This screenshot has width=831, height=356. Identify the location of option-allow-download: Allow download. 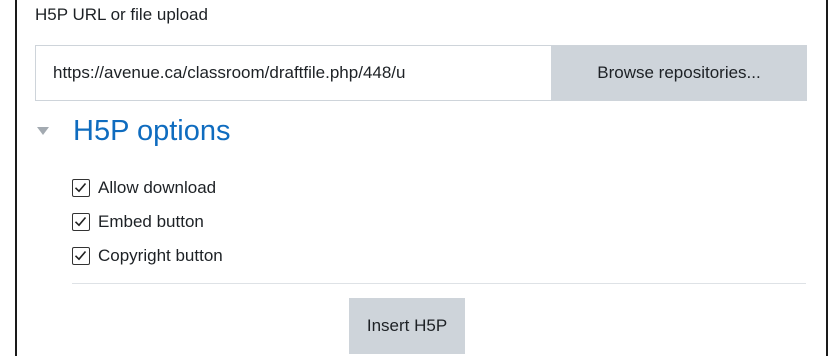
(147, 188).